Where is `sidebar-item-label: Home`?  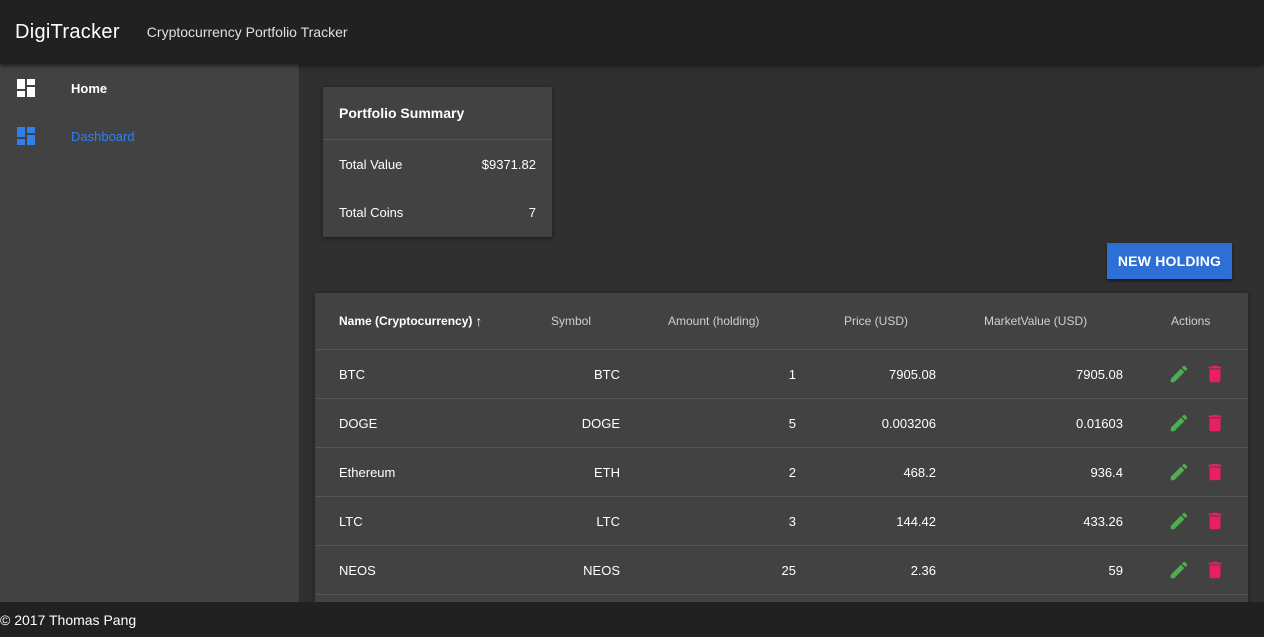 sidebar-item-label: Home is located at coordinates (89, 88).